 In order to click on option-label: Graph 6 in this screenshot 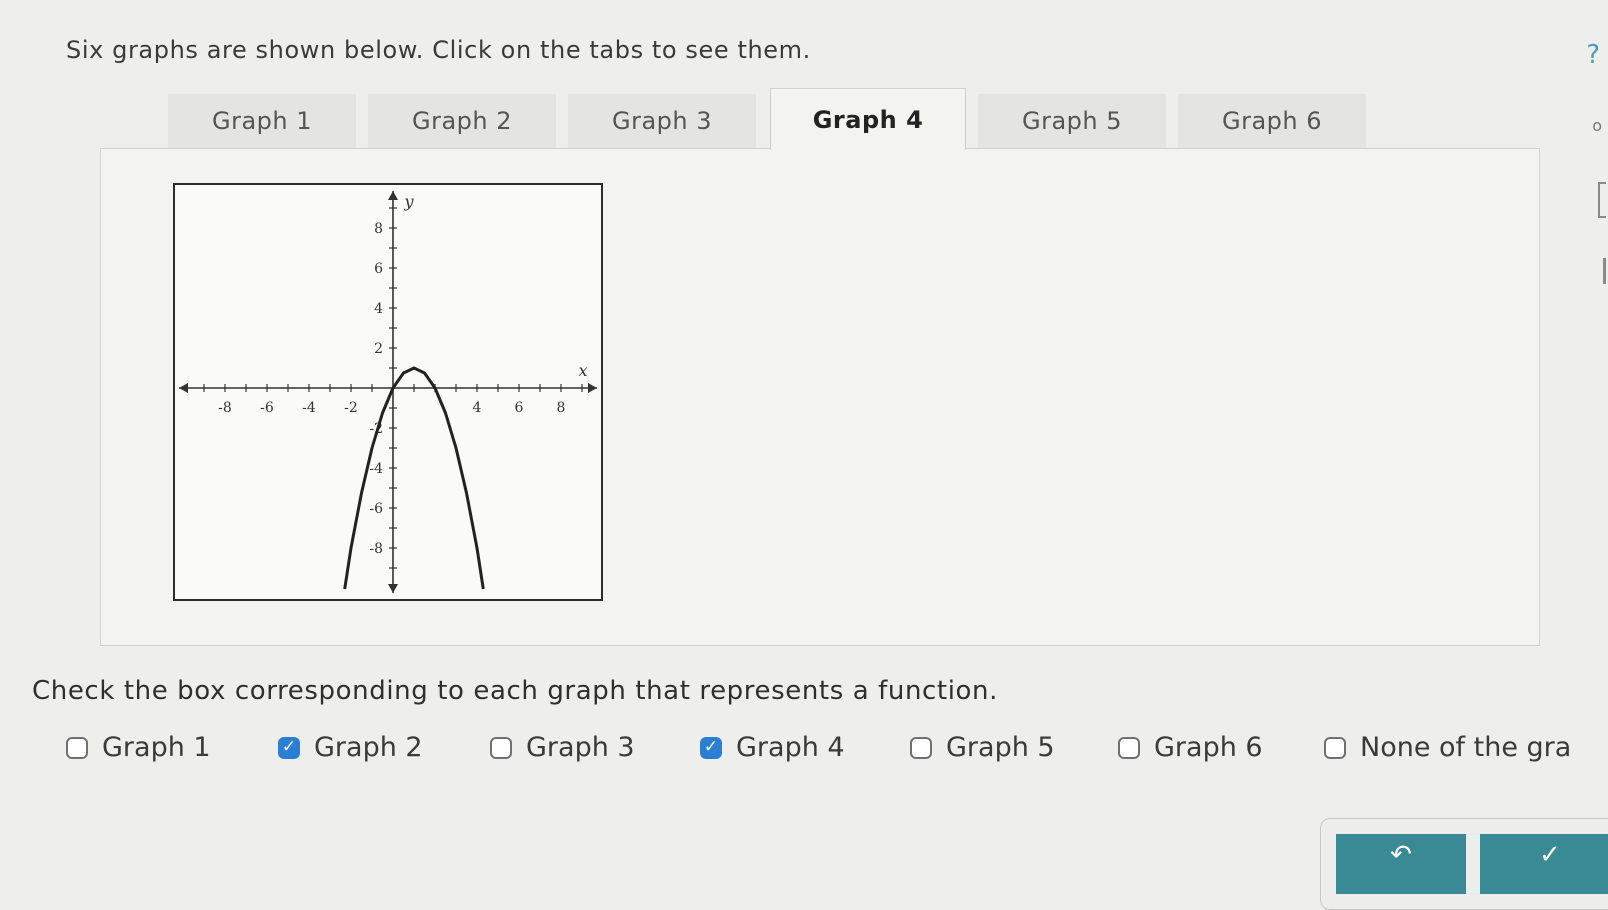, I will do `click(1208, 747)`.